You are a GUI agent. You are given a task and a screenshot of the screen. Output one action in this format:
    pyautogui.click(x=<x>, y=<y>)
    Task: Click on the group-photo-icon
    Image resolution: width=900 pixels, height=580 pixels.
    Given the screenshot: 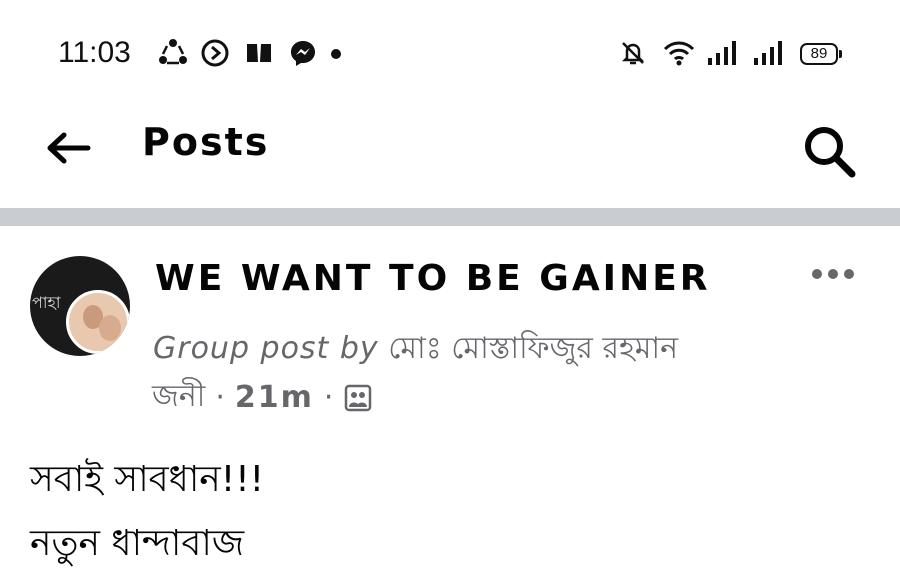 What is the action you would take?
    pyautogui.click(x=358, y=397)
    